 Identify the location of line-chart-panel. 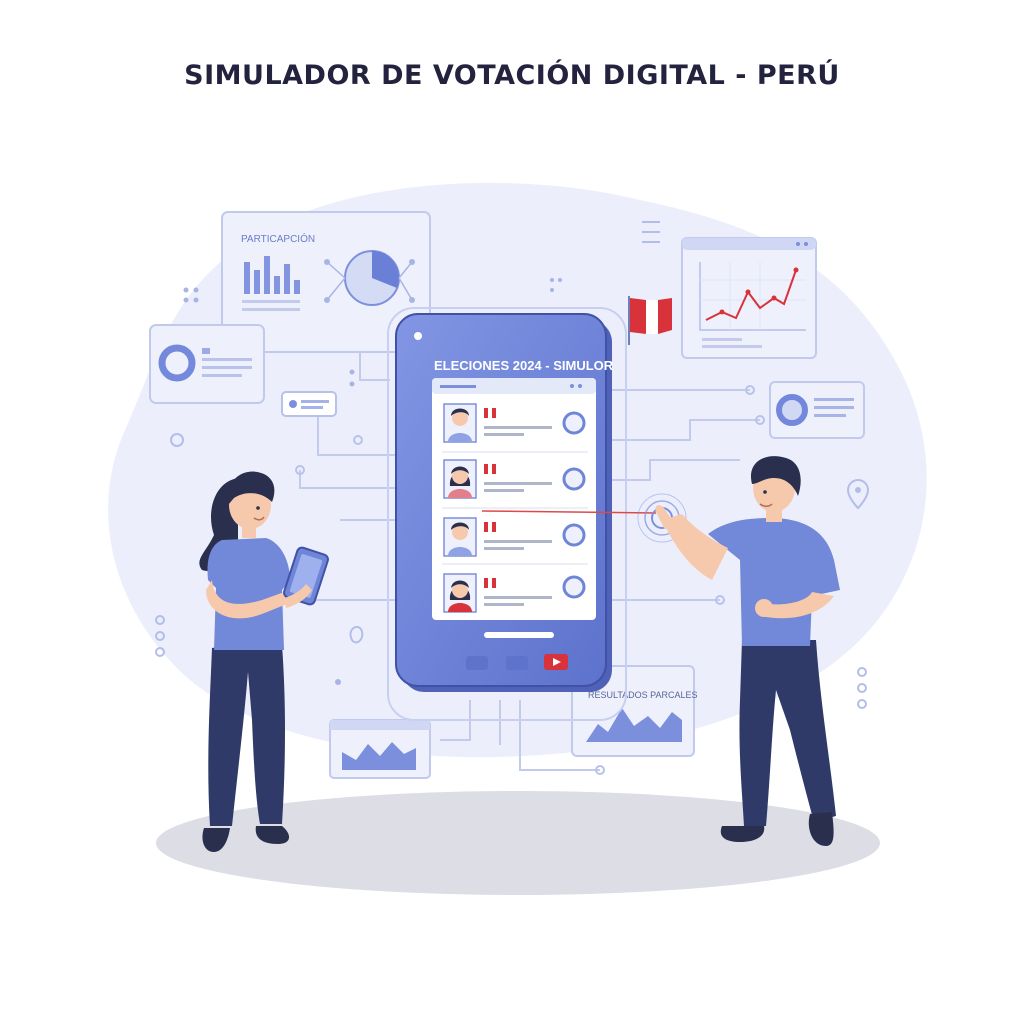
(749, 298).